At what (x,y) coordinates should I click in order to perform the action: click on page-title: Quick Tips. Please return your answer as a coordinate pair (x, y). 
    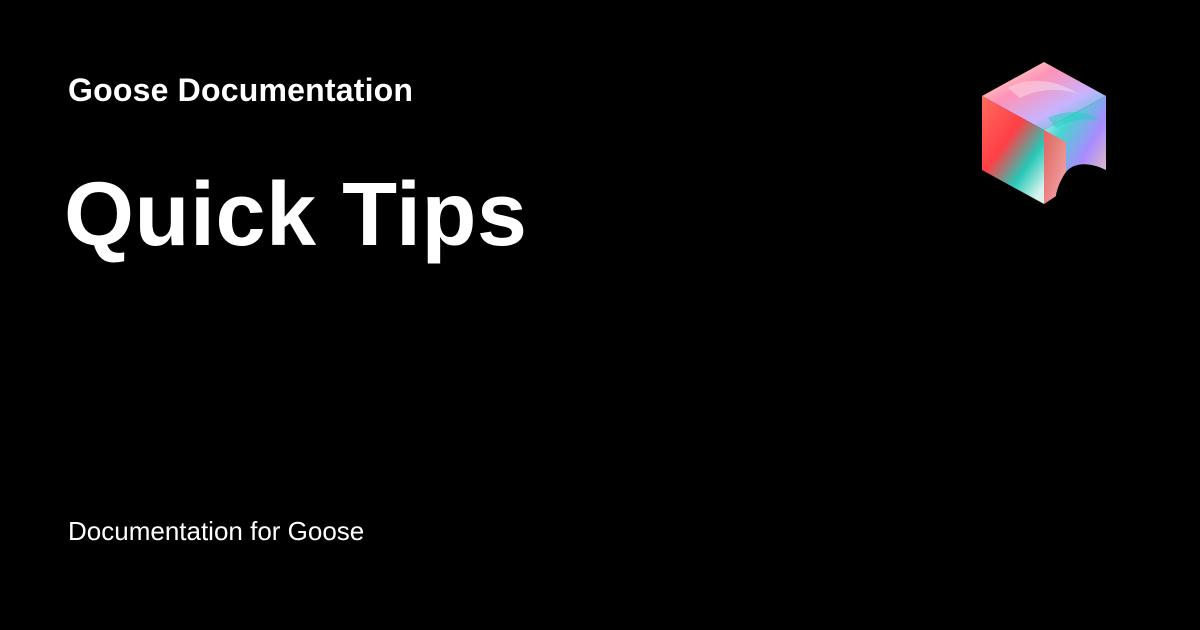
    Looking at the image, I should click on (296, 215).